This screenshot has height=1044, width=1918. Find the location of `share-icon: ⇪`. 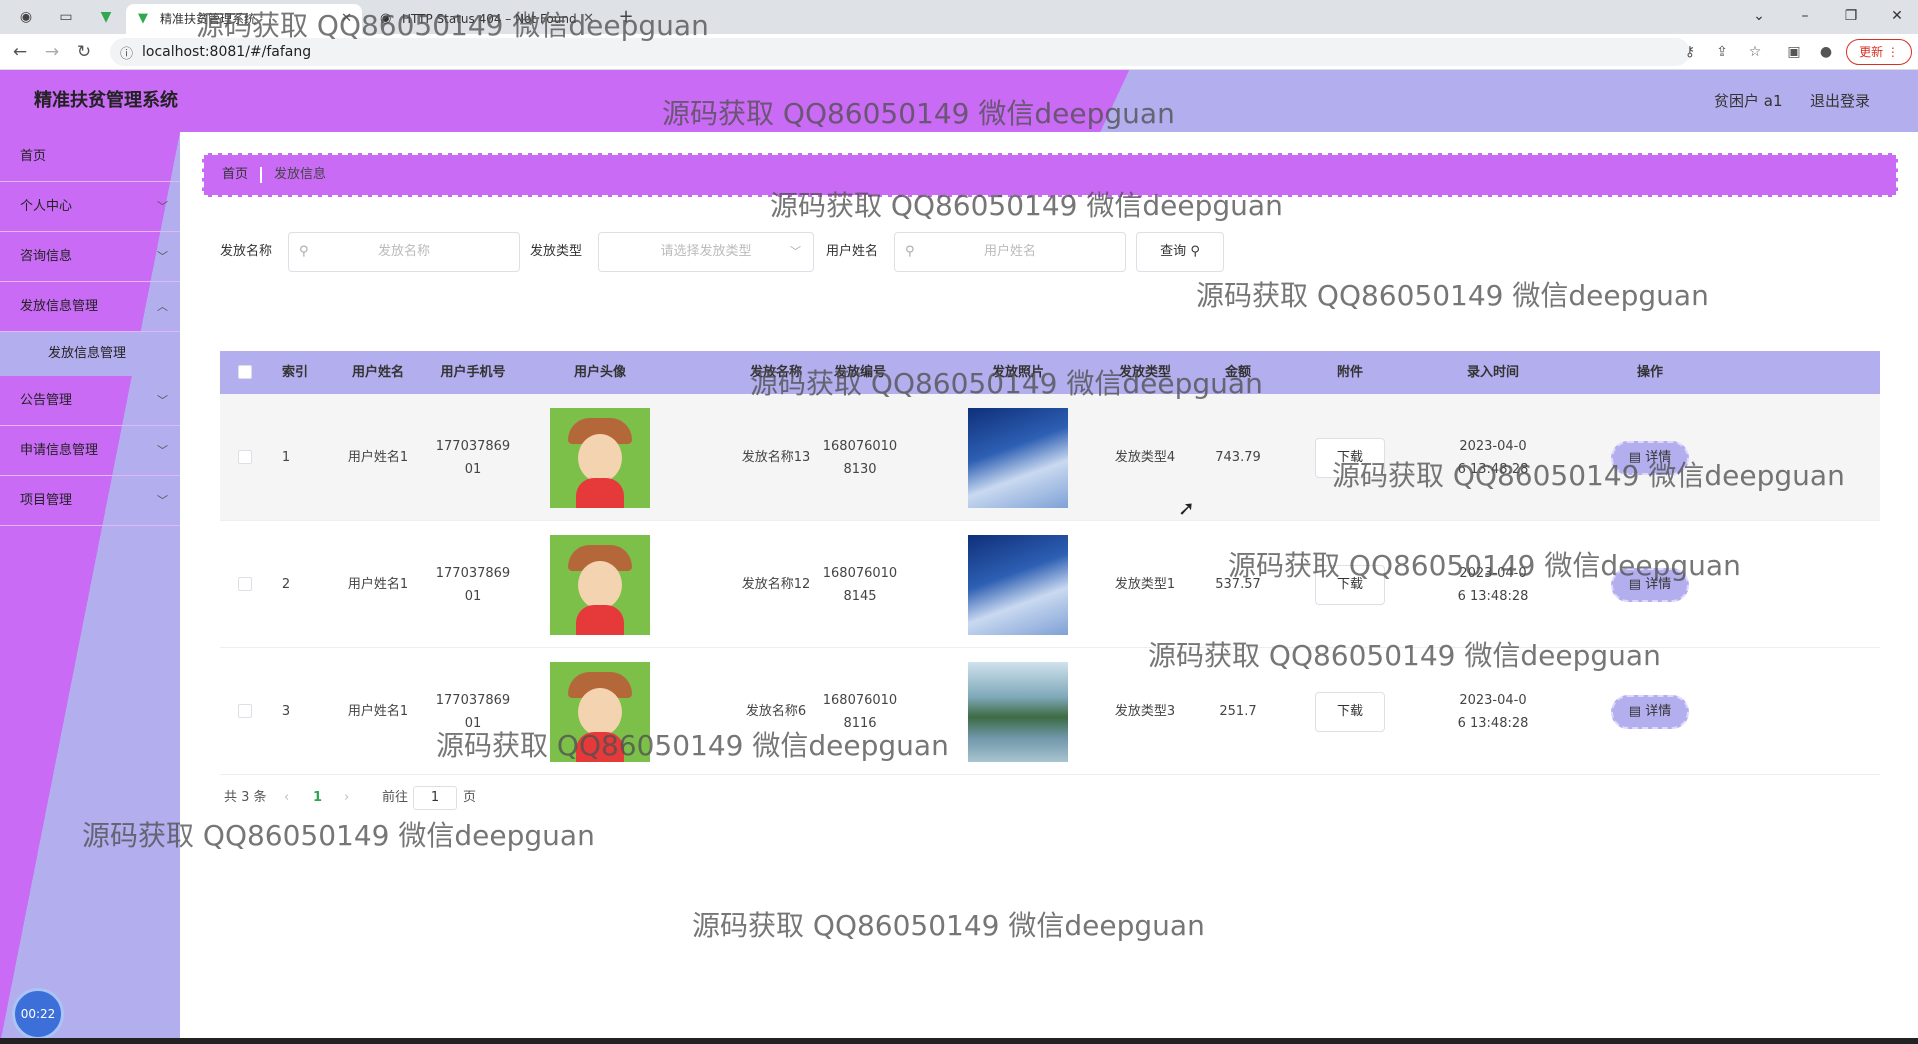

share-icon: ⇪ is located at coordinates (1722, 52).